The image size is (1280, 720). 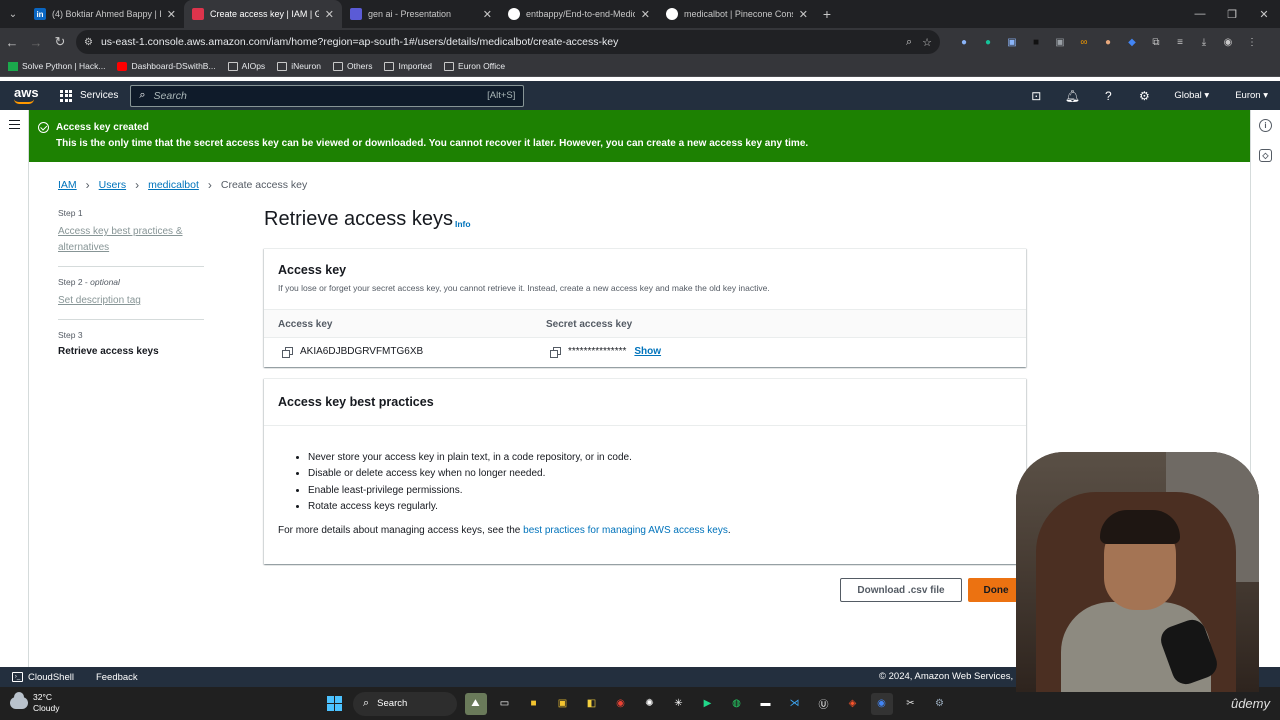 What do you see at coordinates (737, 704) in the screenshot?
I see `whatsapp-icon: ◍` at bounding box center [737, 704].